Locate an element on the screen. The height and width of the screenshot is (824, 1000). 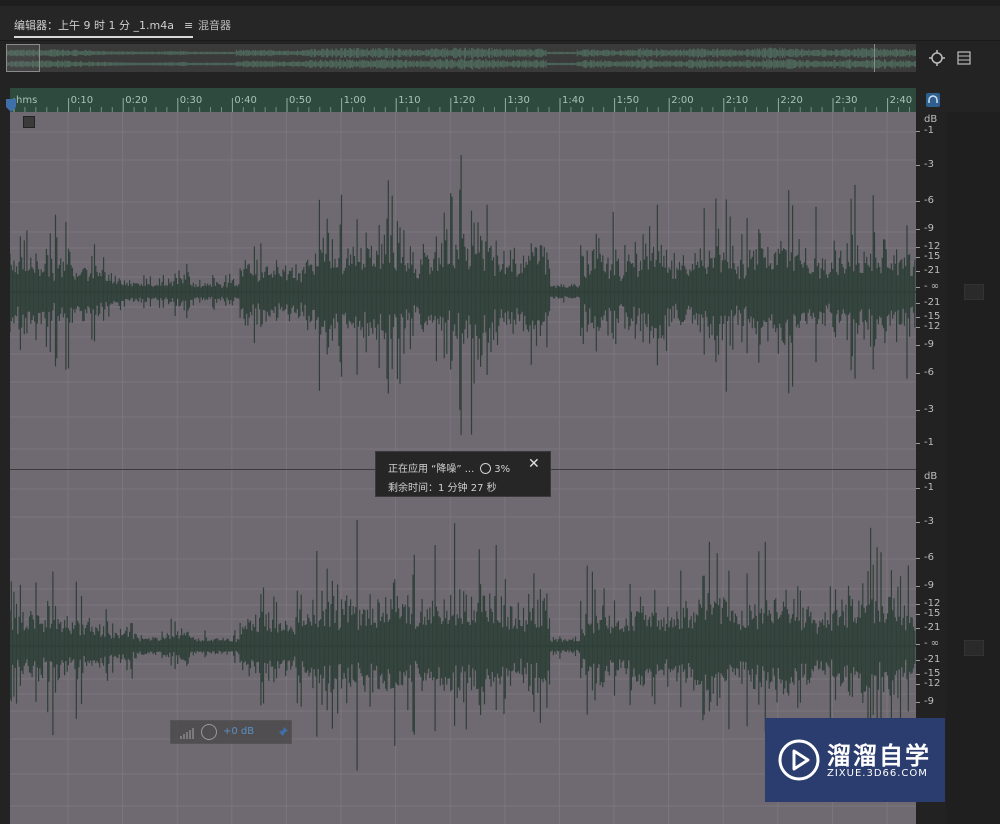
playhead-marker is located at coordinates (11, 106).